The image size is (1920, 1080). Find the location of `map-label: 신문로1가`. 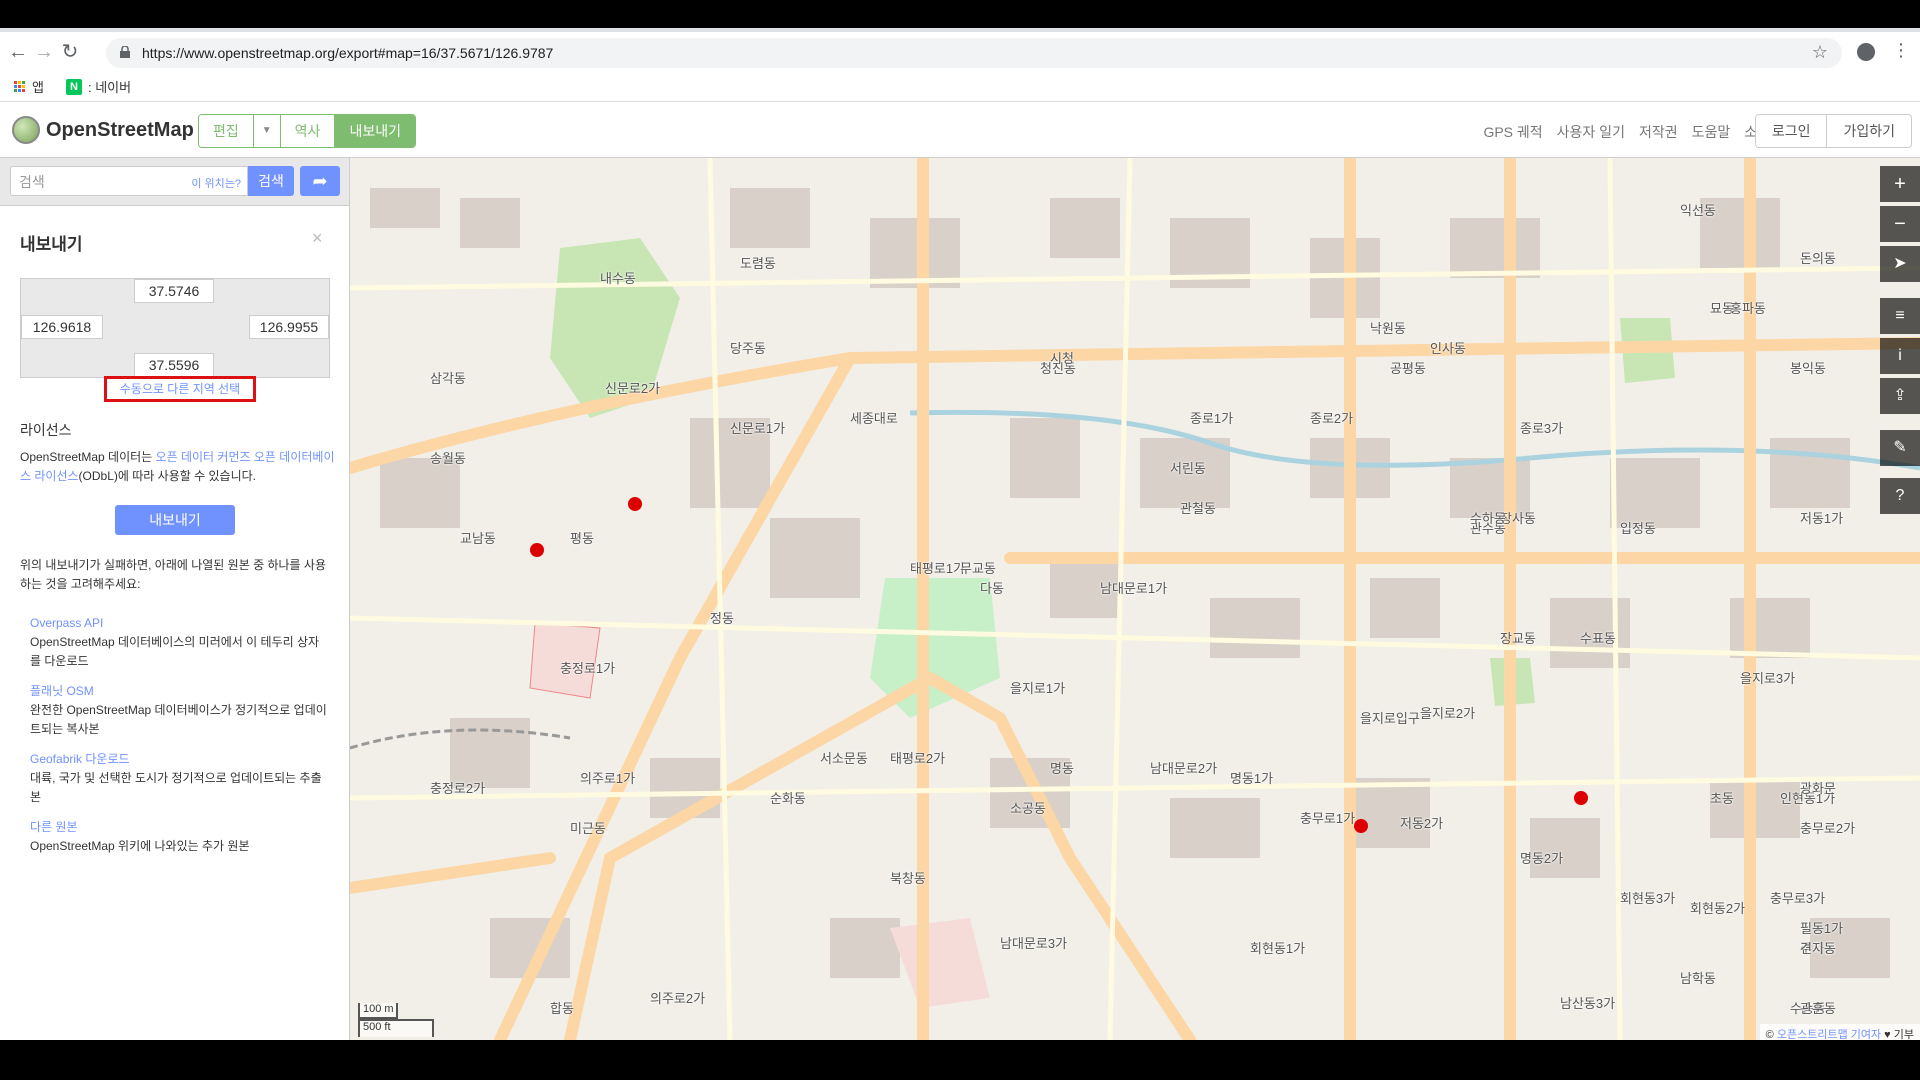

map-label: 신문로1가 is located at coordinates (758, 428).